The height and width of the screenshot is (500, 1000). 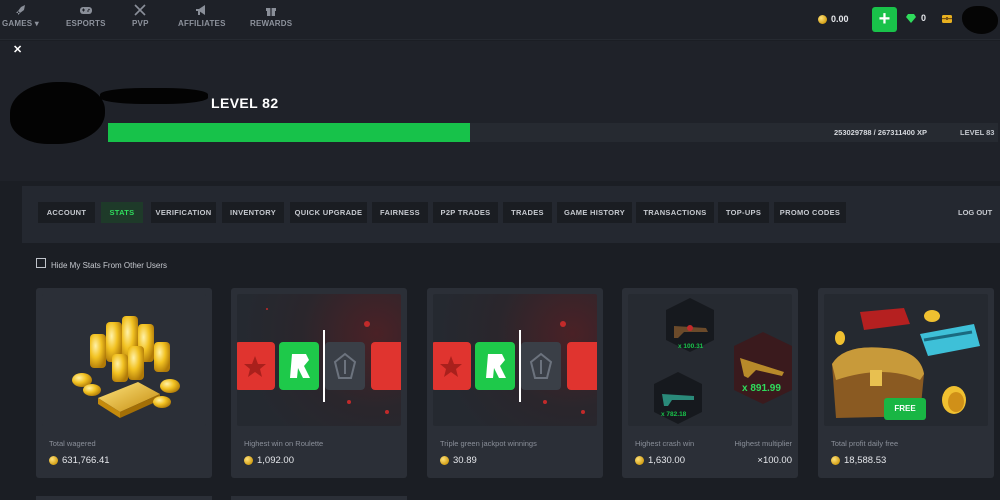 I want to click on tab-verification: VERIFICATION, so click(x=183, y=212).